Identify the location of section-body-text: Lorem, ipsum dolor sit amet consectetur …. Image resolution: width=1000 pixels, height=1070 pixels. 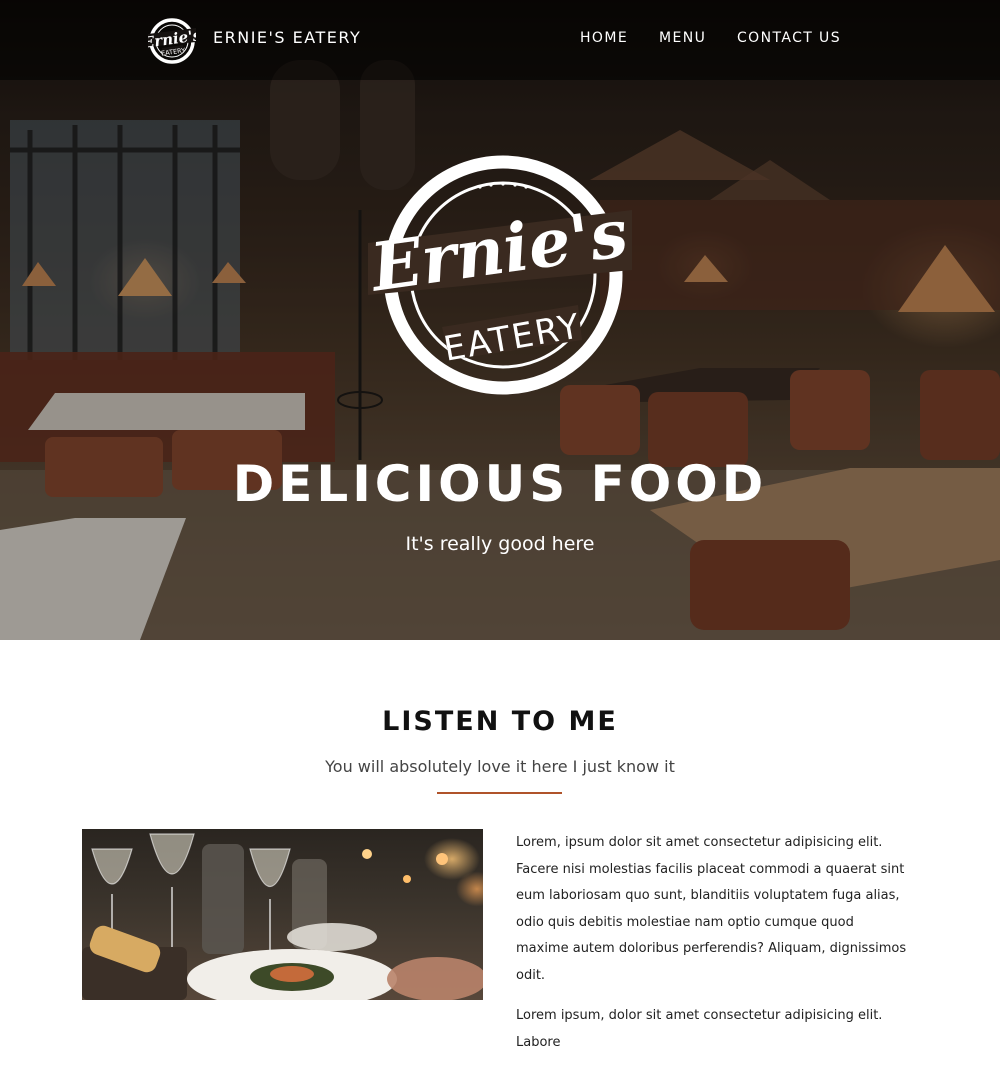
(712, 950).